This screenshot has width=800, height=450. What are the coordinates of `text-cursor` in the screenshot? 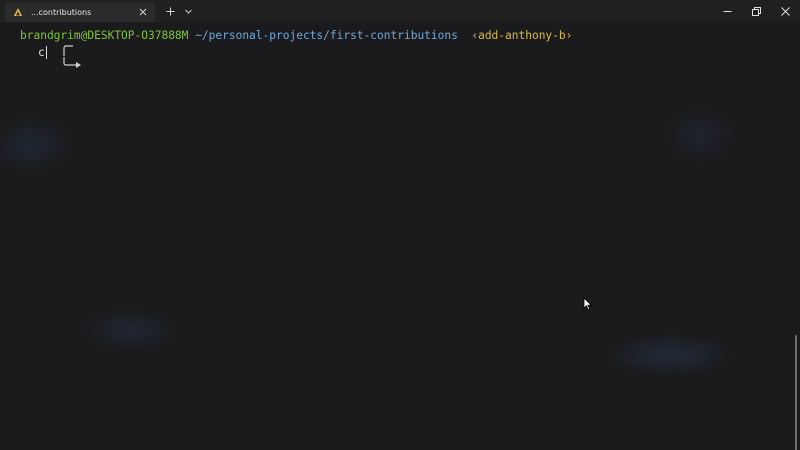 It's located at (46, 52).